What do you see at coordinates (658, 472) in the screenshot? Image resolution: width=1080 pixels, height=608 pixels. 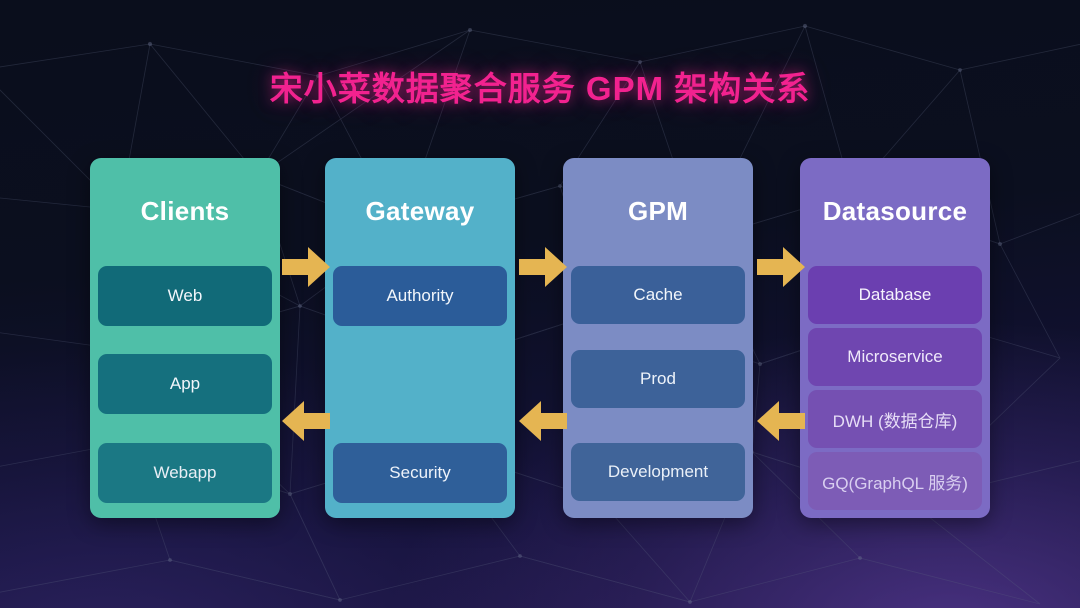 I see `item-gpm-3: Development` at bounding box center [658, 472].